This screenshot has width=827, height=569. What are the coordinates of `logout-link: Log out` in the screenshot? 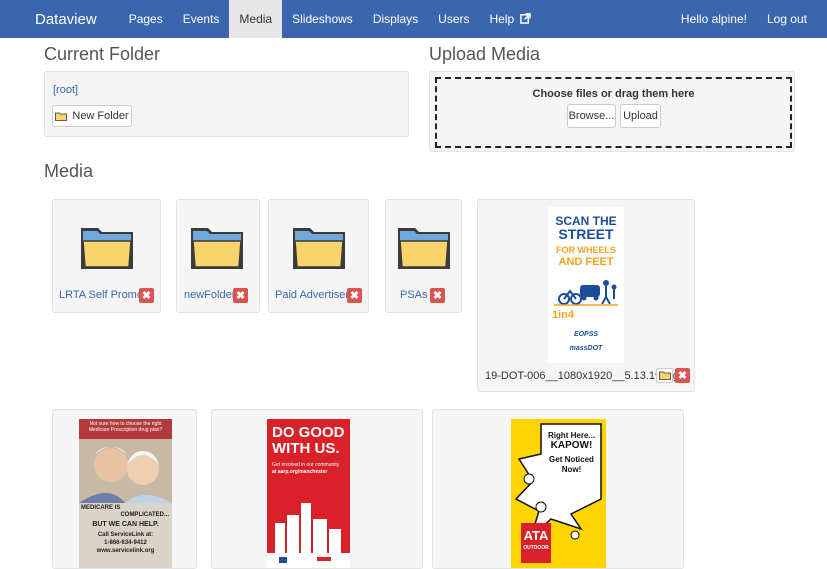 It's located at (787, 19).